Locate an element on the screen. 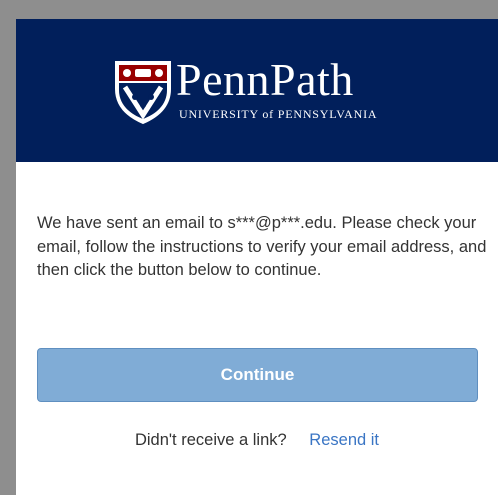 The width and height of the screenshot is (498, 495). resend-link: Resend it is located at coordinates (344, 440).